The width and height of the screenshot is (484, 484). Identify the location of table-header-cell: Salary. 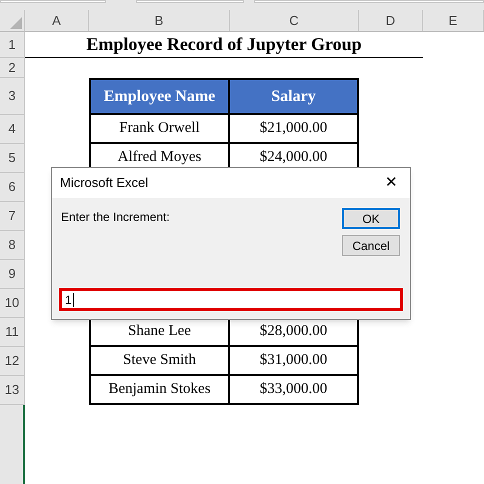
(294, 96).